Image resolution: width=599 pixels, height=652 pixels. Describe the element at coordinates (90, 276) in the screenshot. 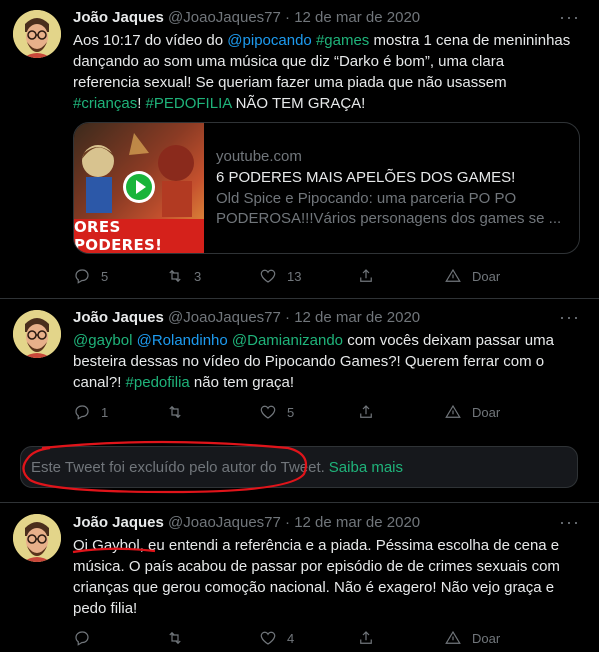

I see `reply-button: 5` at that location.